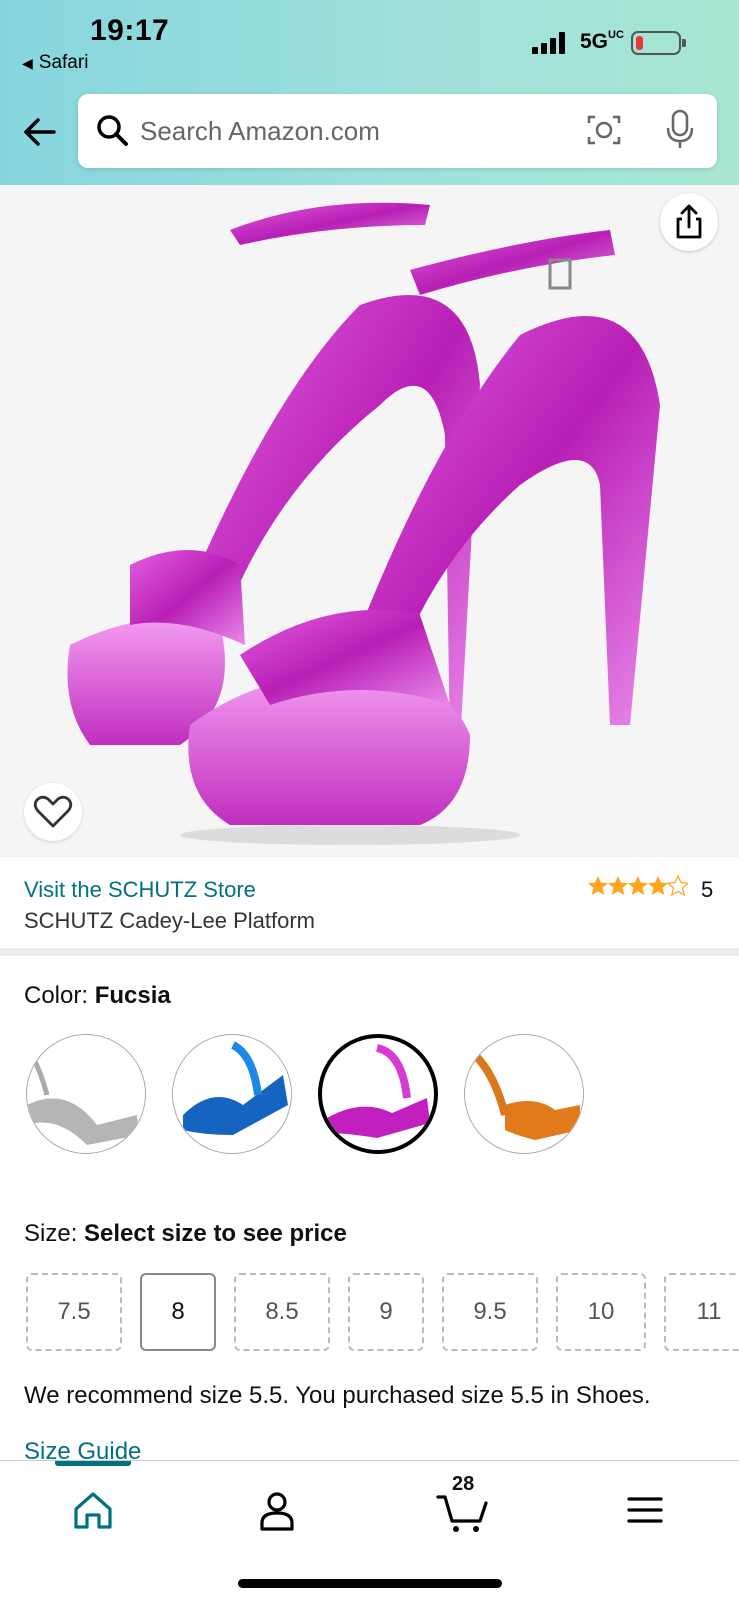  Describe the element at coordinates (604, 130) in the screenshot. I see `camera-search-icon` at that location.